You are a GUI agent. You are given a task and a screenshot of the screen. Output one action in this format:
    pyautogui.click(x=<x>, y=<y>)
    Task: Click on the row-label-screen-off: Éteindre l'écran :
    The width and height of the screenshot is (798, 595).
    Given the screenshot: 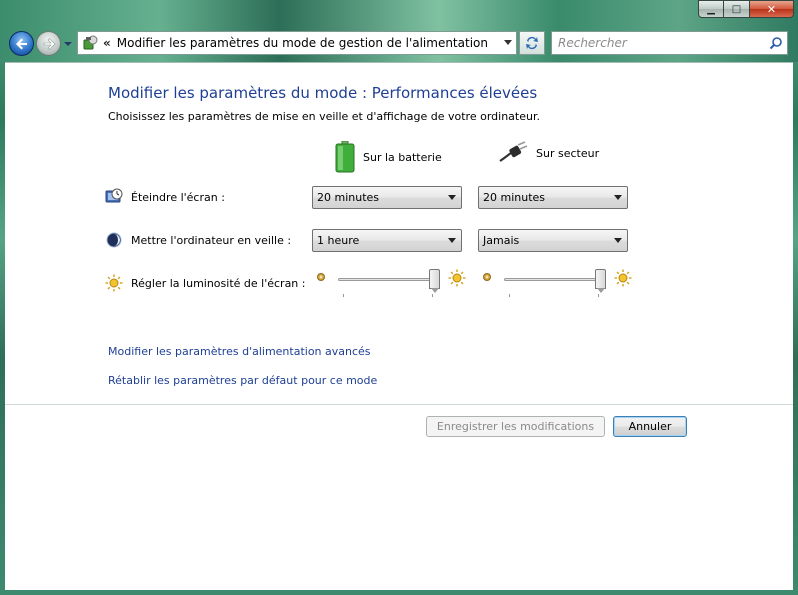 What is the action you would take?
    pyautogui.click(x=165, y=197)
    